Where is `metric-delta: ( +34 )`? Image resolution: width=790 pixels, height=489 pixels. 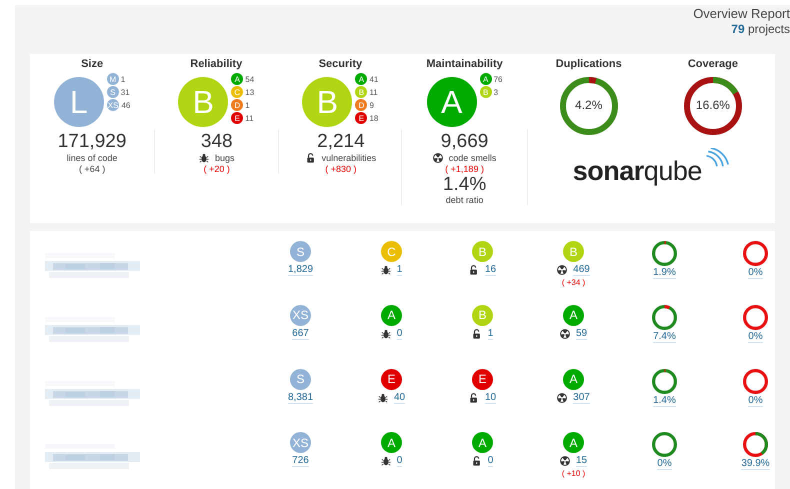
metric-delta: ( +34 ) is located at coordinates (574, 282).